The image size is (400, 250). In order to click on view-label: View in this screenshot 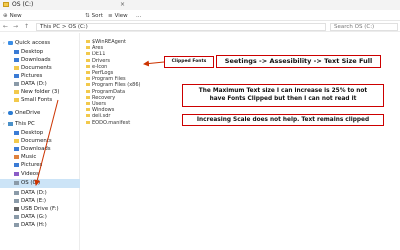, I will do `click(121, 16)`.